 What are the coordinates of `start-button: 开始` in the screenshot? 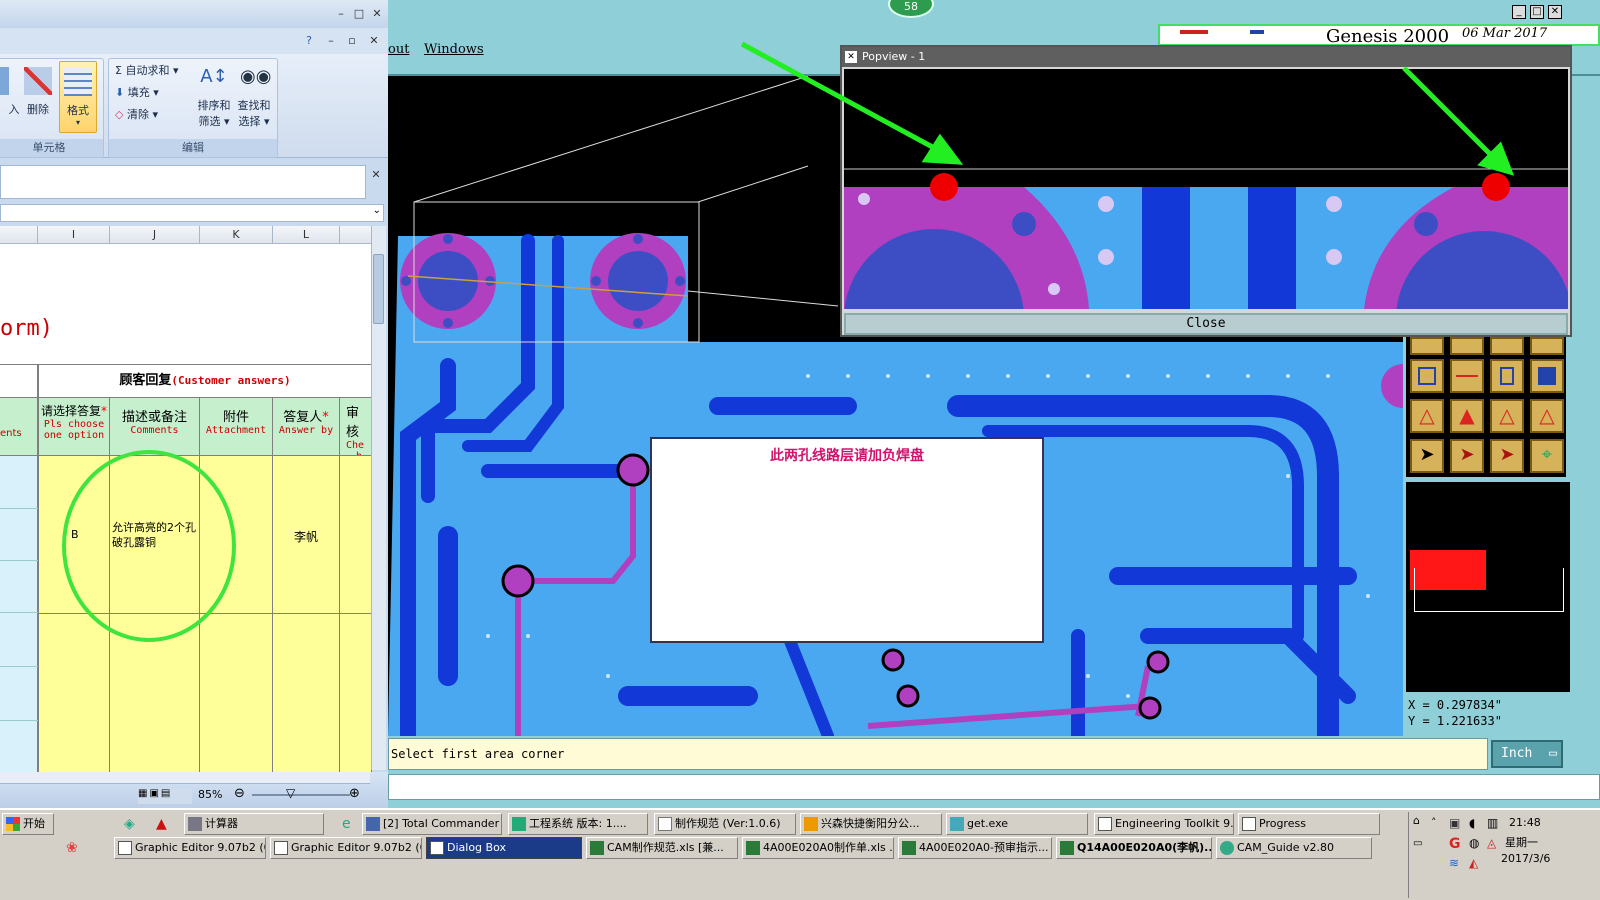 It's located at (28, 824).